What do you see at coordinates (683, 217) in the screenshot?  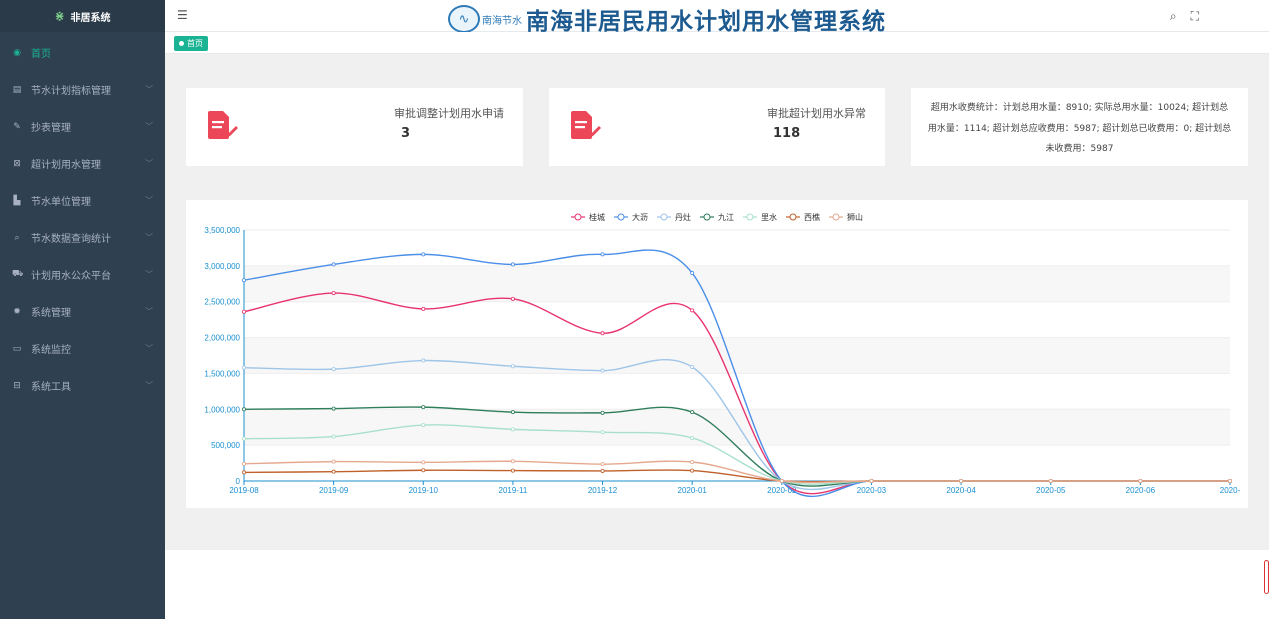 I see `legend-label: 丹灶` at bounding box center [683, 217].